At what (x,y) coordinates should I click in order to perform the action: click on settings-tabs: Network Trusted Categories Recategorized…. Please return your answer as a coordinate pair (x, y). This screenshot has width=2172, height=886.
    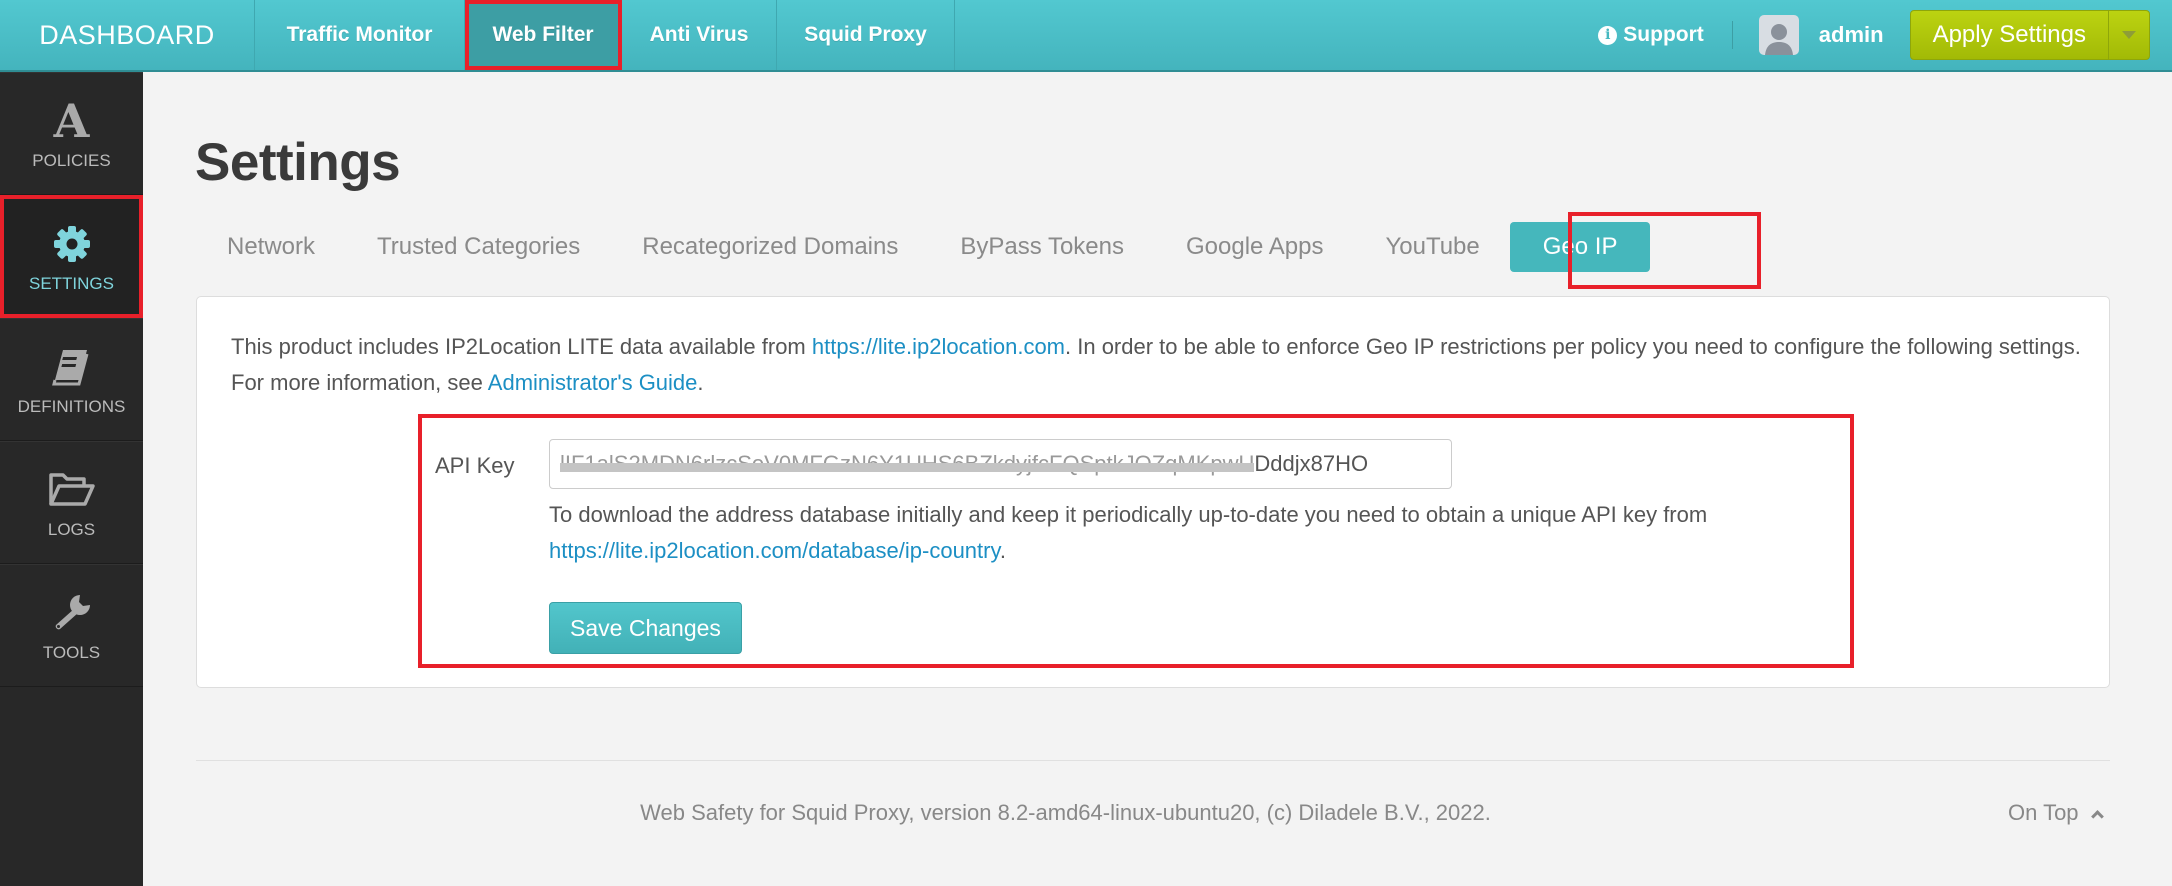
    Looking at the image, I should click on (923, 247).